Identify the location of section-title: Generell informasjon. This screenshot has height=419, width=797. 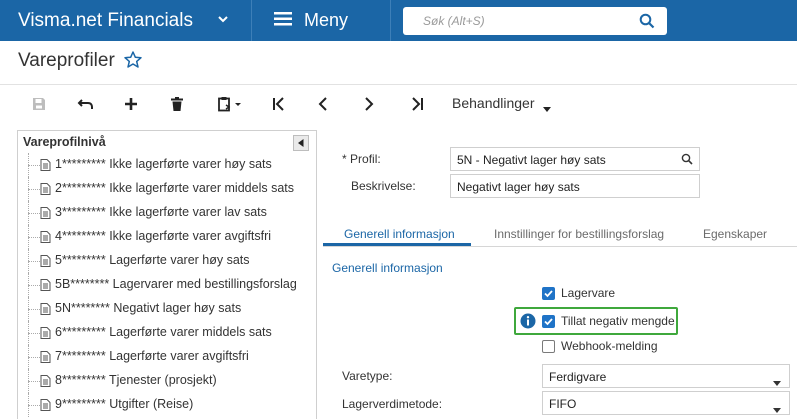
(387, 268).